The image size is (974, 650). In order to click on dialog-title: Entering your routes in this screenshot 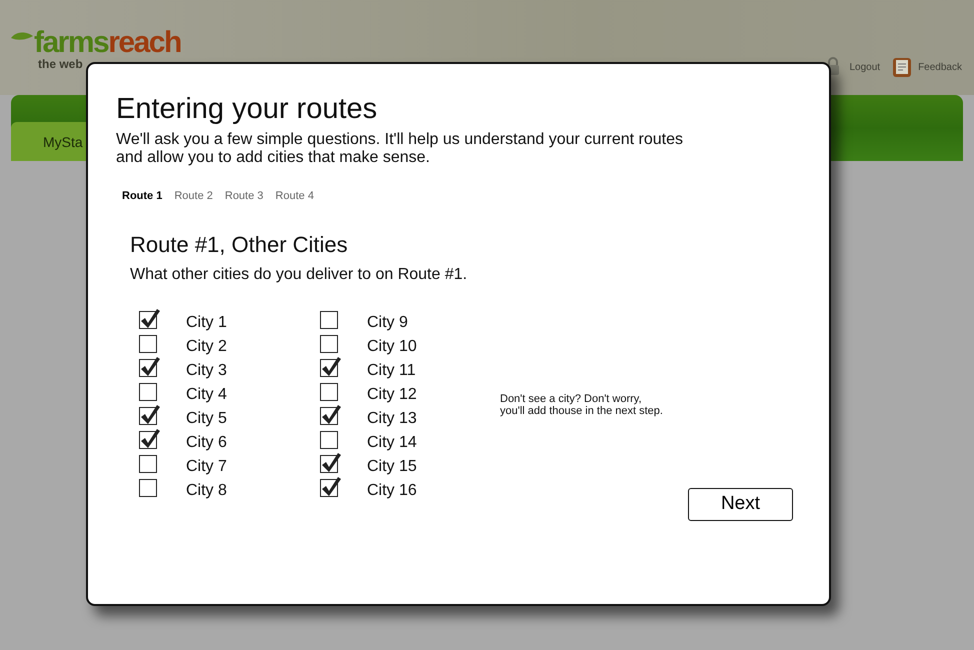, I will do `click(247, 109)`.